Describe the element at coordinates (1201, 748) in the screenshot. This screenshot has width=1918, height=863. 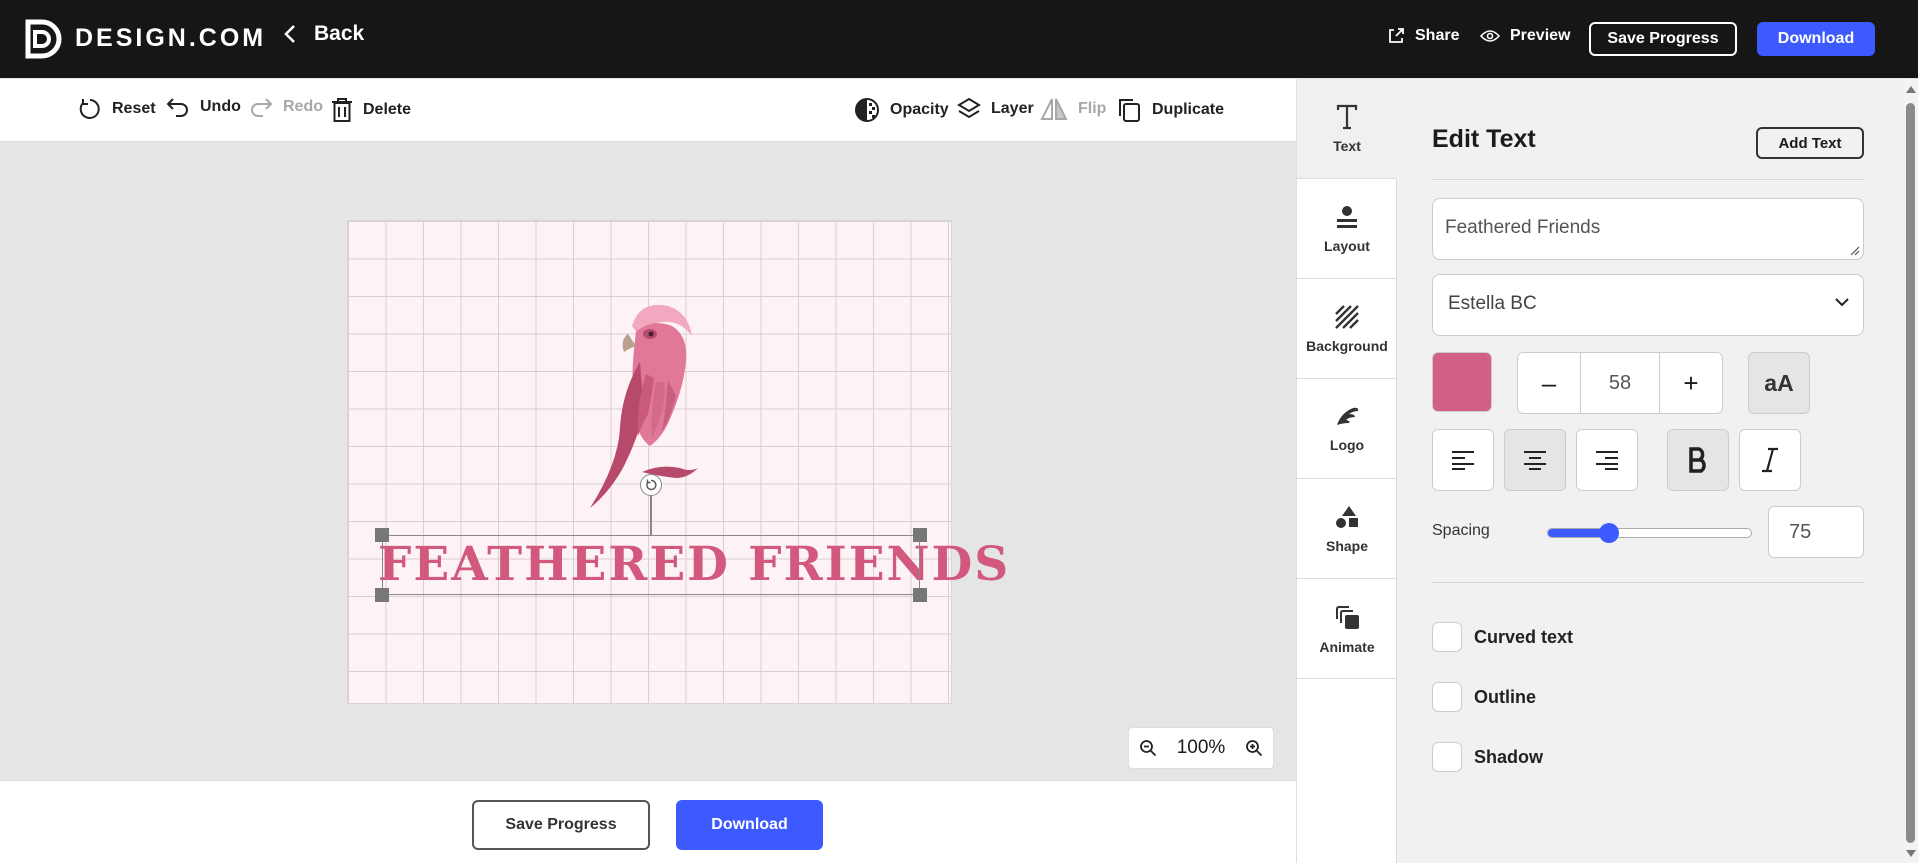
I see `zoom-control: 100%` at that location.